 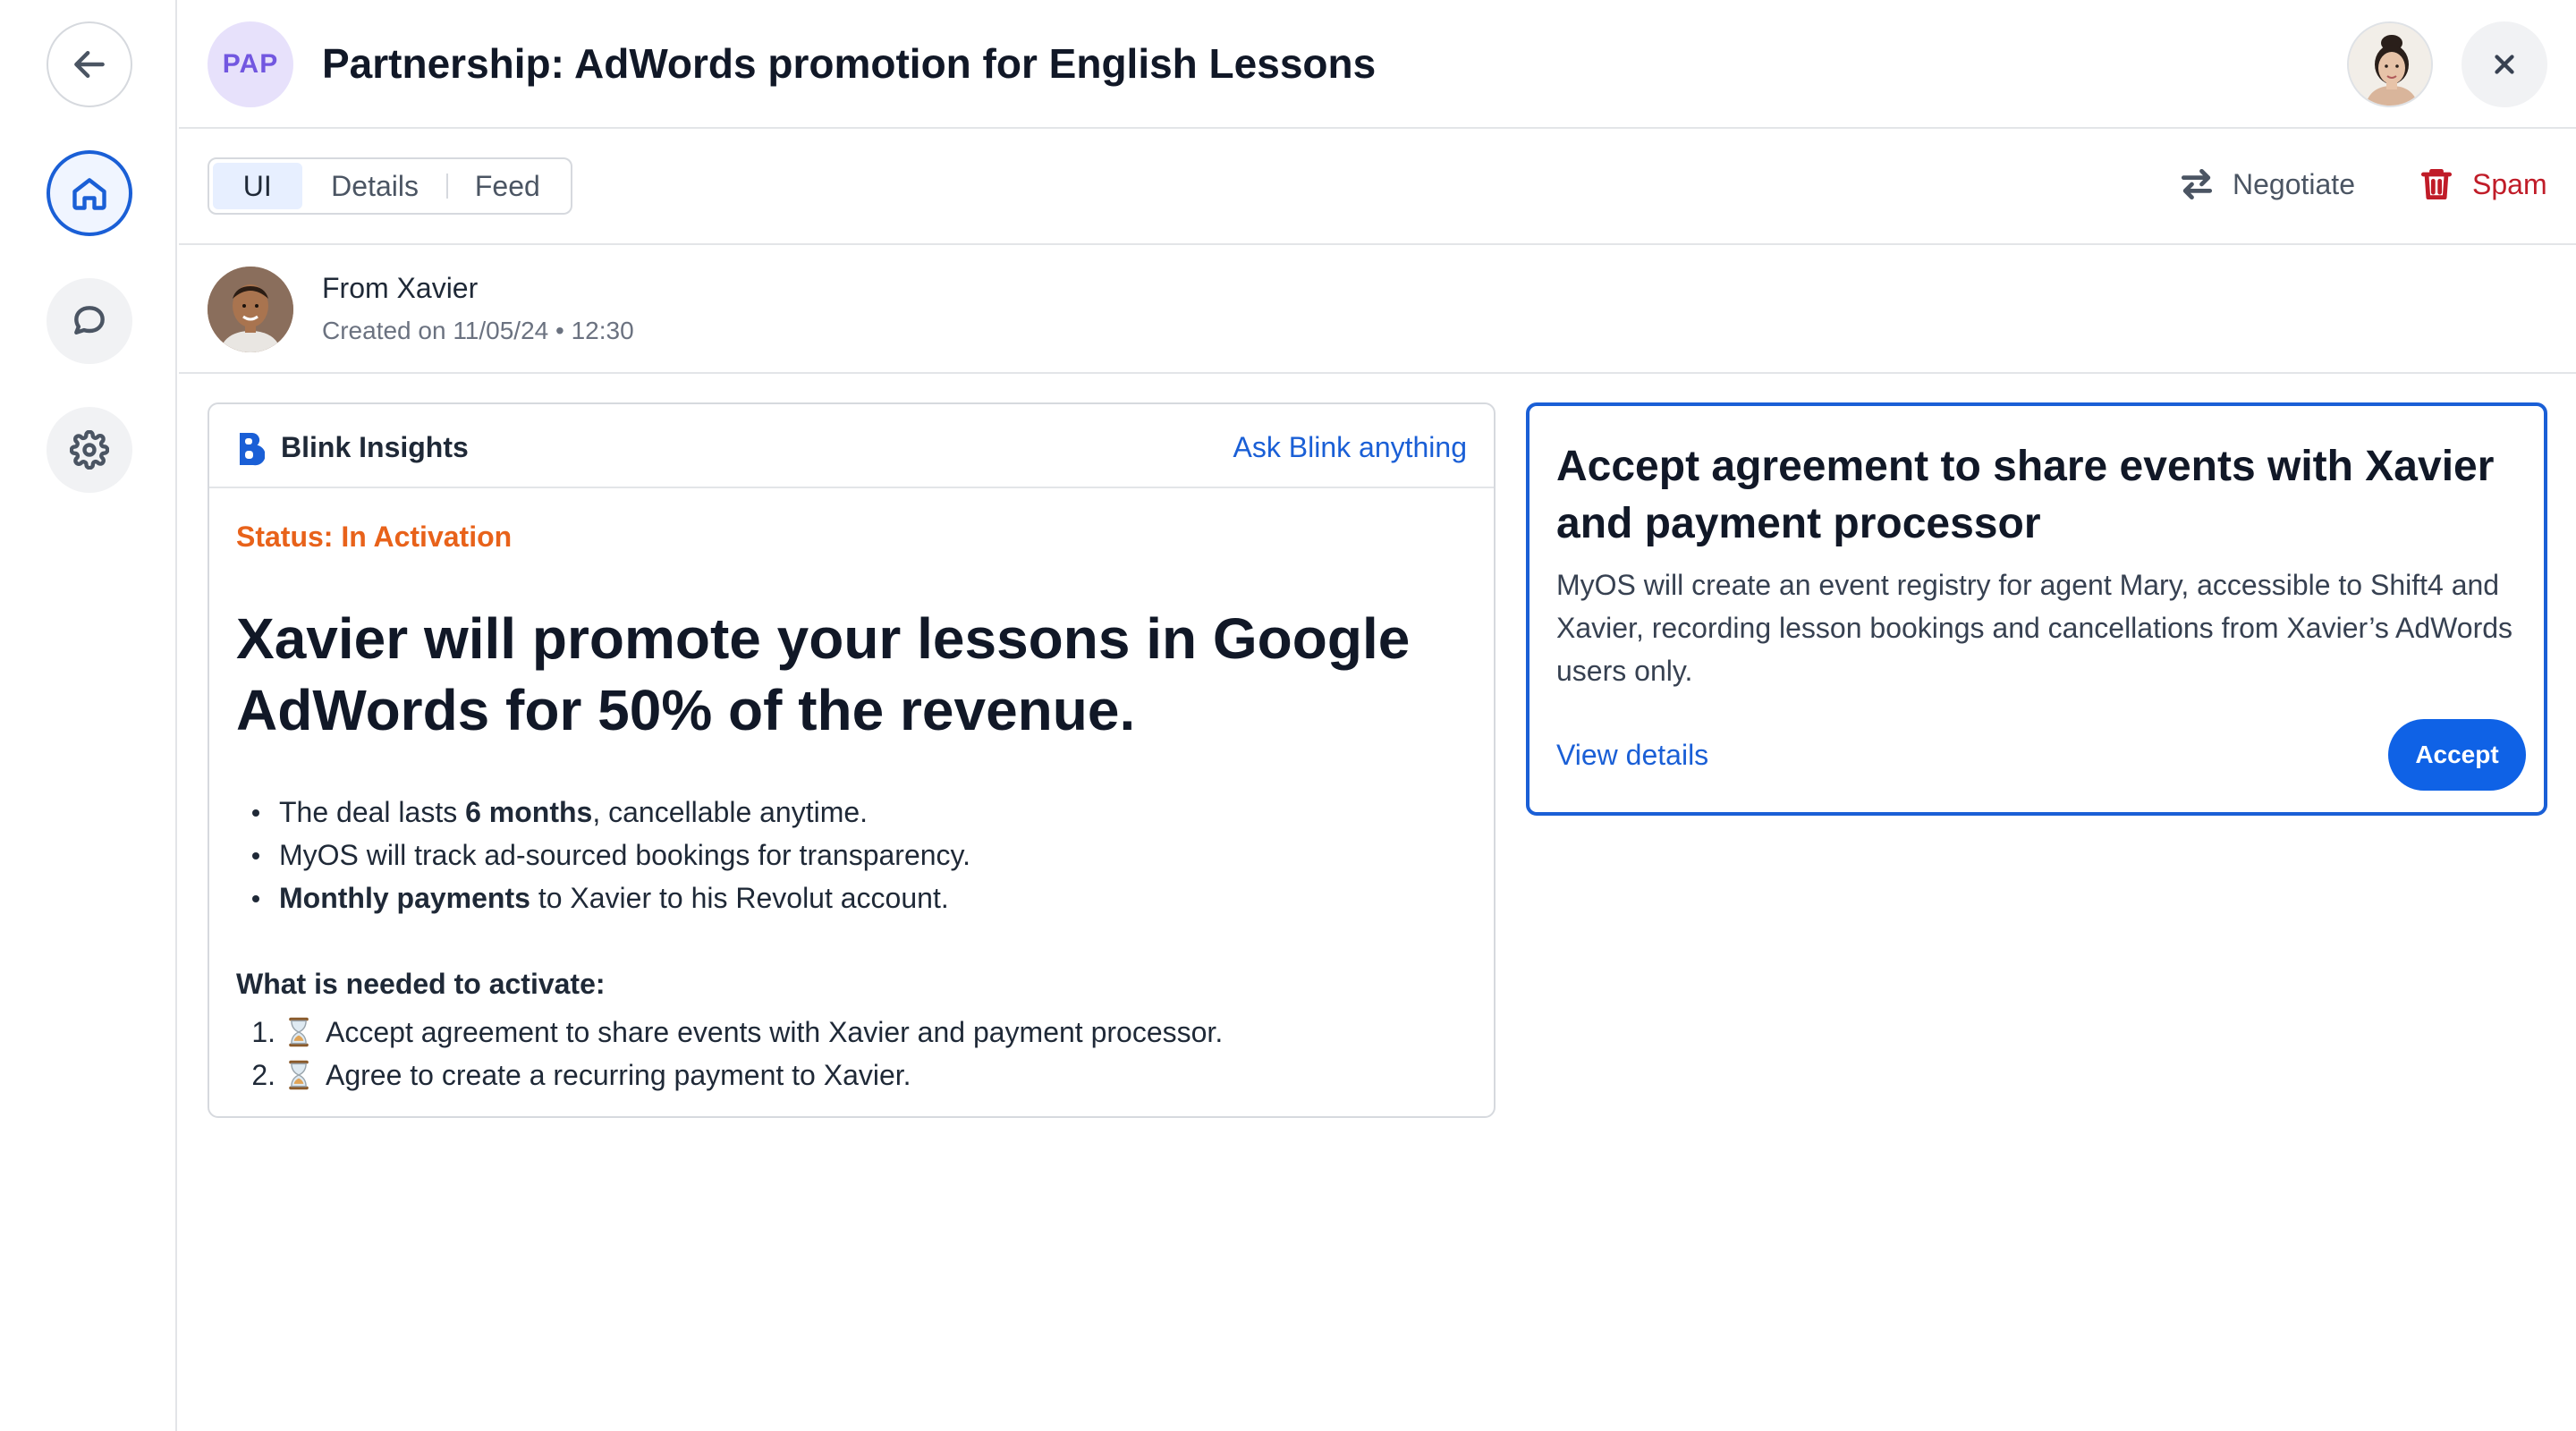 I want to click on sender-row: From Xavier Created on 11/05/24 • 12:30, so click(x=1377, y=310).